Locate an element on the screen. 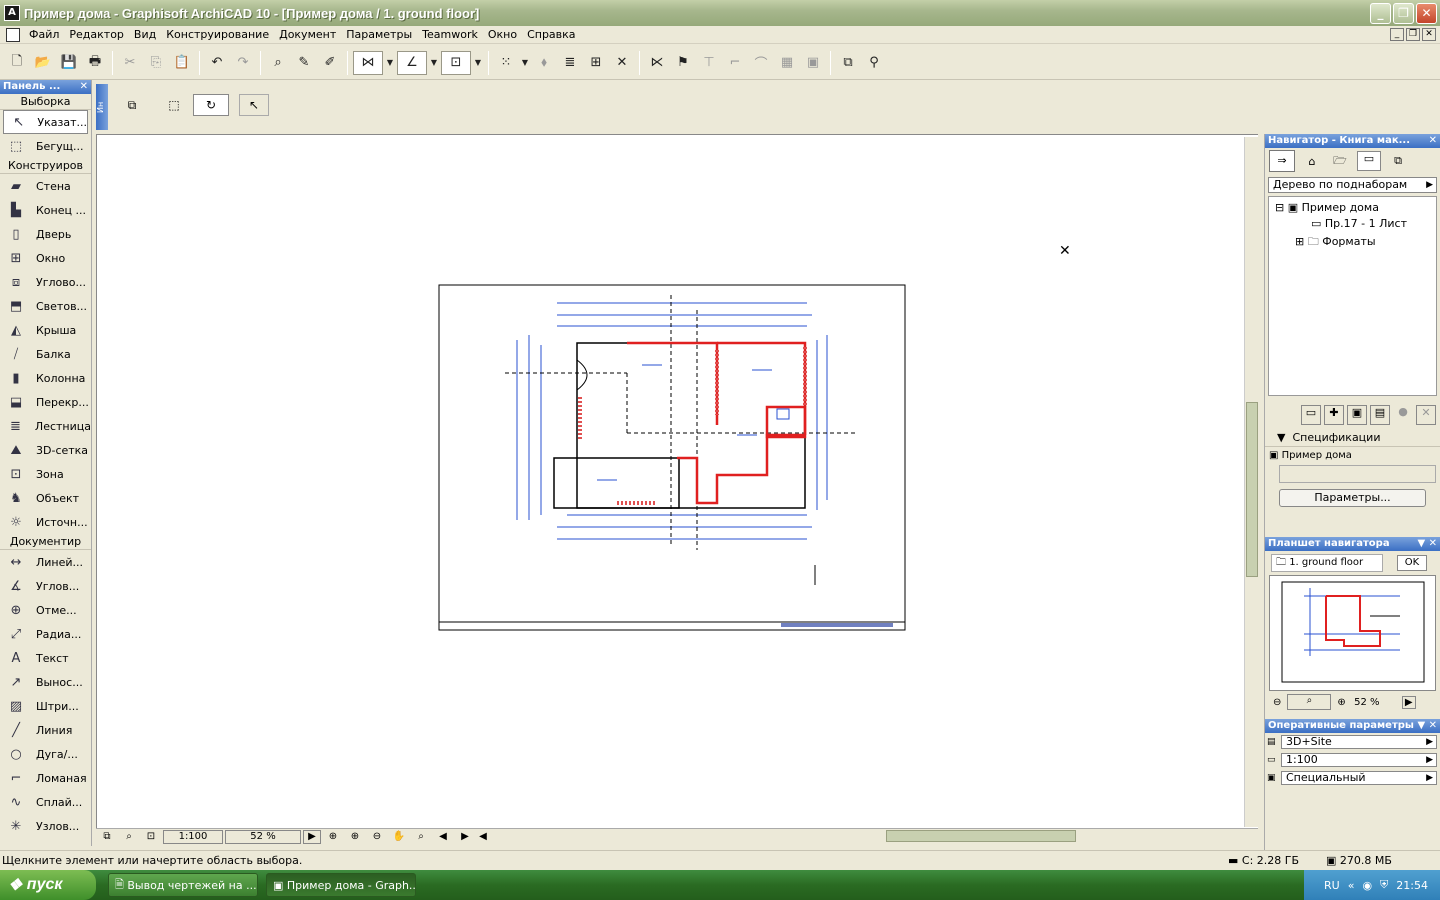 The width and height of the screenshot is (1440, 900). intersect-icon: ⋉ is located at coordinates (657, 63).